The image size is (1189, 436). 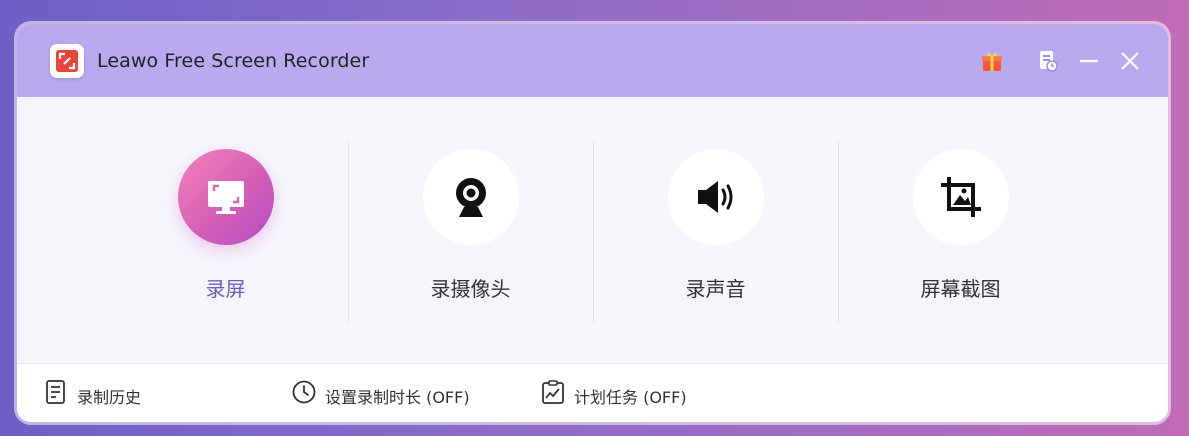 I want to click on close-button, so click(x=1130, y=61).